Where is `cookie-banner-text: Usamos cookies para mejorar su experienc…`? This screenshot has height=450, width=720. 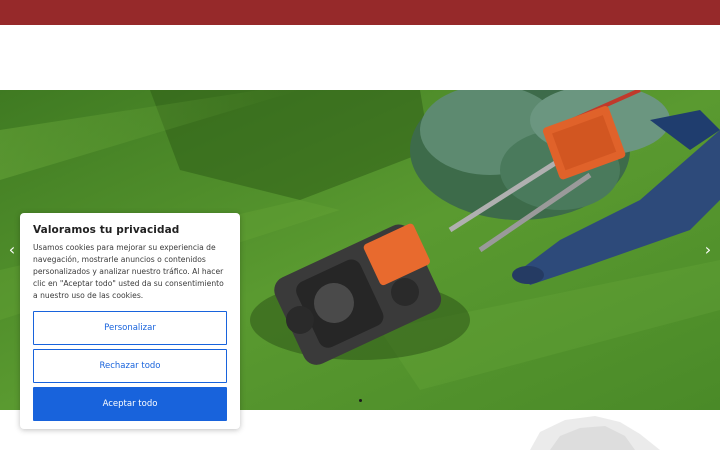
cookie-banner-text: Usamos cookies para mejorar su experienc… is located at coordinates (128, 271).